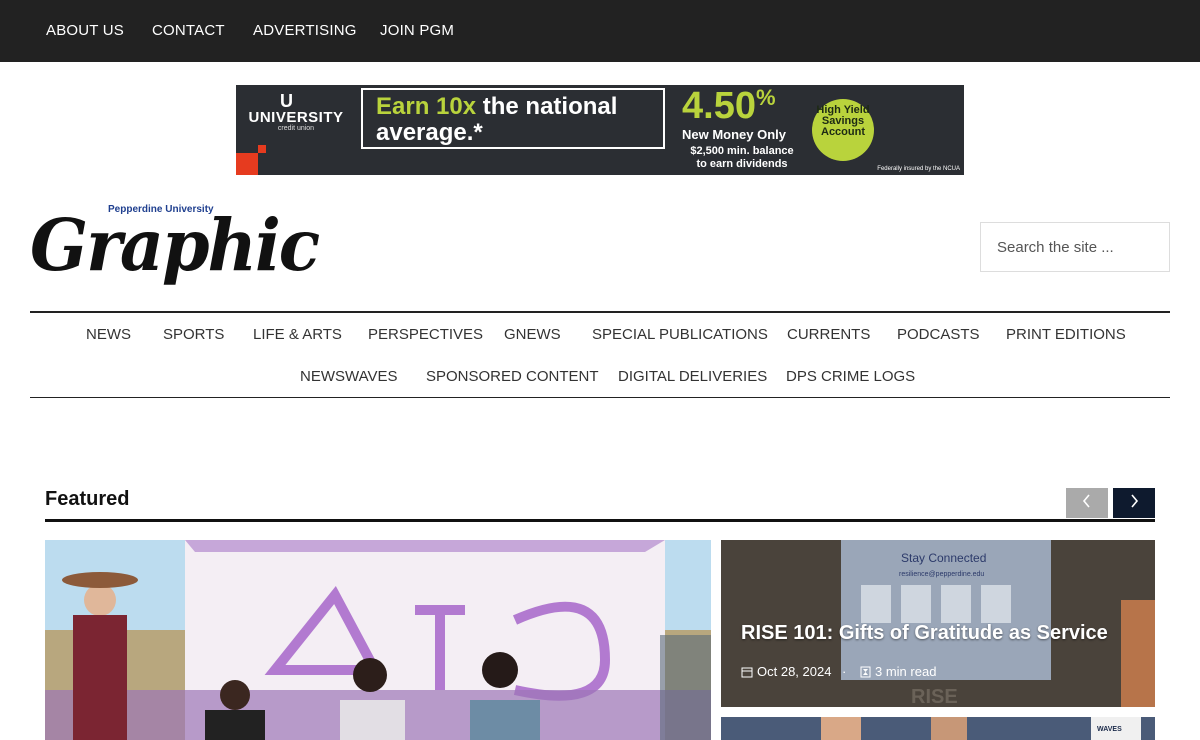 The height and width of the screenshot is (740, 1200). I want to click on carousel-prev-button, so click(1087, 503).